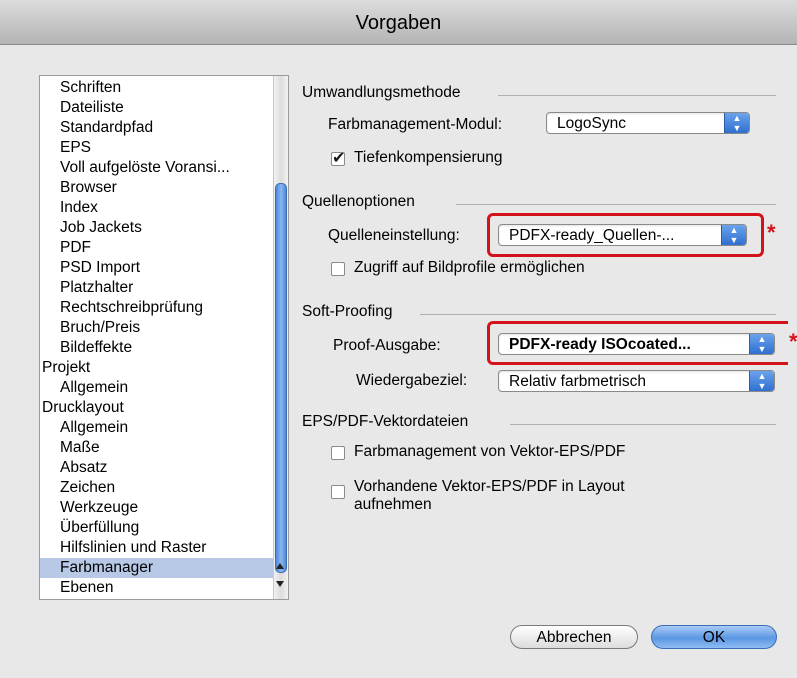 The image size is (797, 678). What do you see at coordinates (156, 248) in the screenshot?
I see `sidebar-item-8: PDF` at bounding box center [156, 248].